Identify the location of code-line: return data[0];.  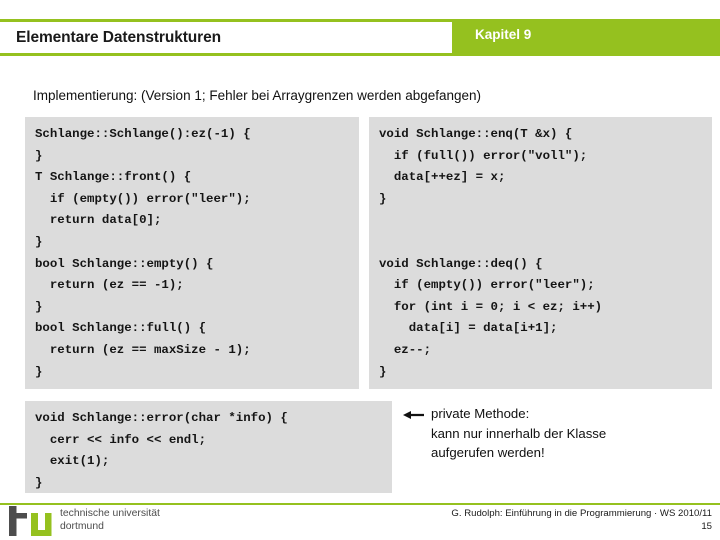
(98, 220).